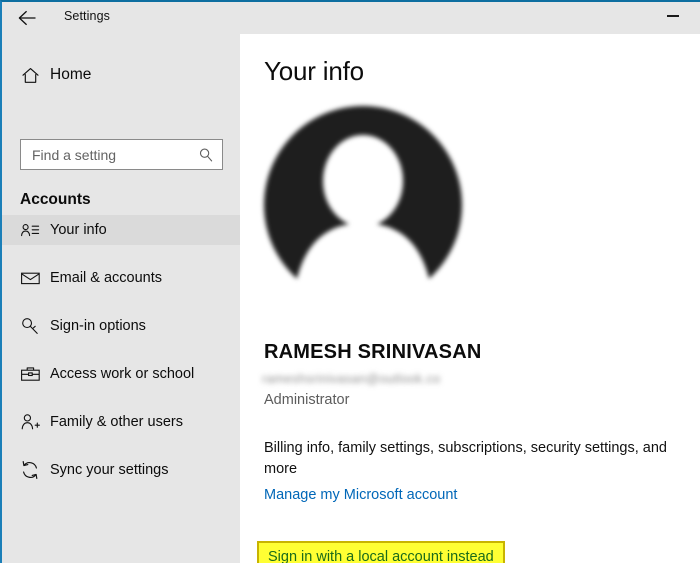  Describe the element at coordinates (71, 74) in the screenshot. I see `sidebar-item-label: Home` at that location.